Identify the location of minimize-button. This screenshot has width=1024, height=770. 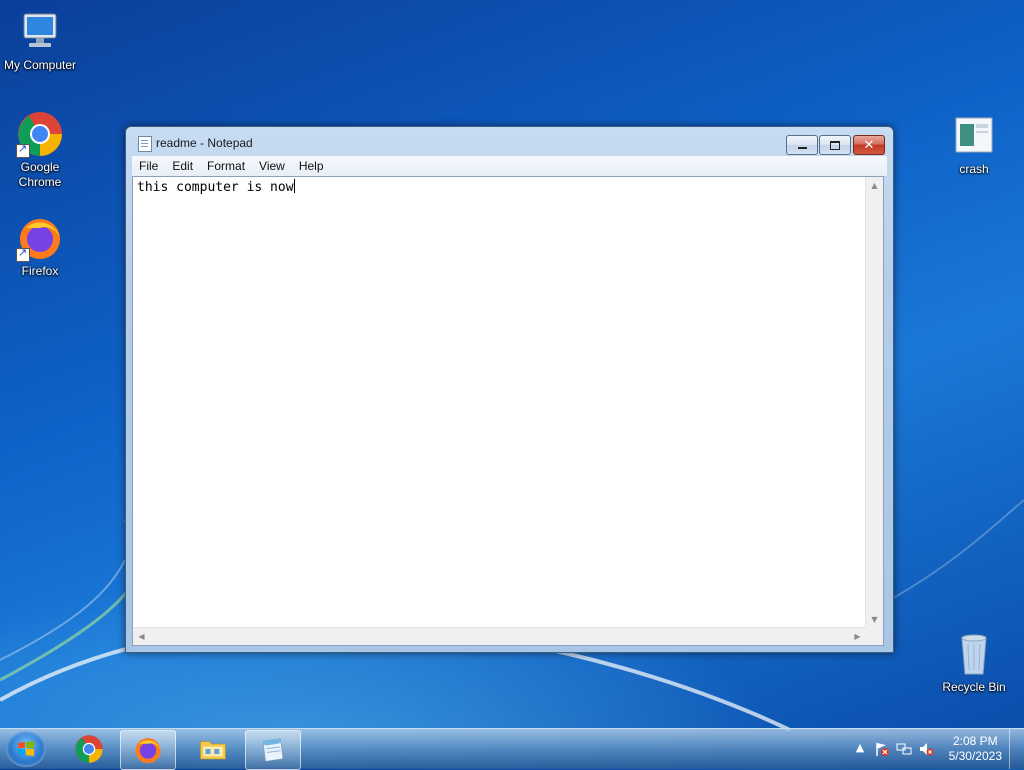
(802, 145).